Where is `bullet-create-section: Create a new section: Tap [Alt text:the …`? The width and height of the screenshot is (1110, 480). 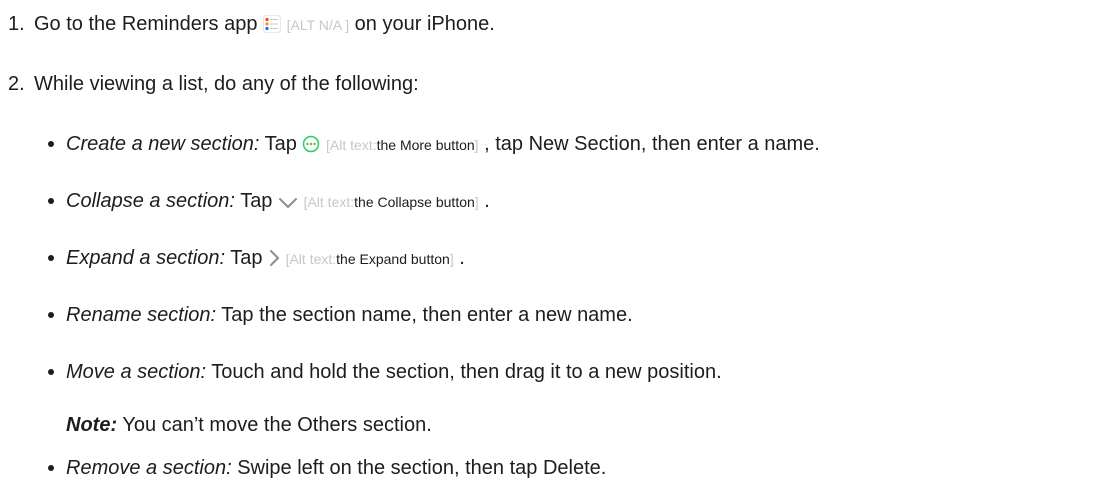
bullet-create-section: Create a new section: Tap [Alt text:the … is located at coordinates (443, 145).